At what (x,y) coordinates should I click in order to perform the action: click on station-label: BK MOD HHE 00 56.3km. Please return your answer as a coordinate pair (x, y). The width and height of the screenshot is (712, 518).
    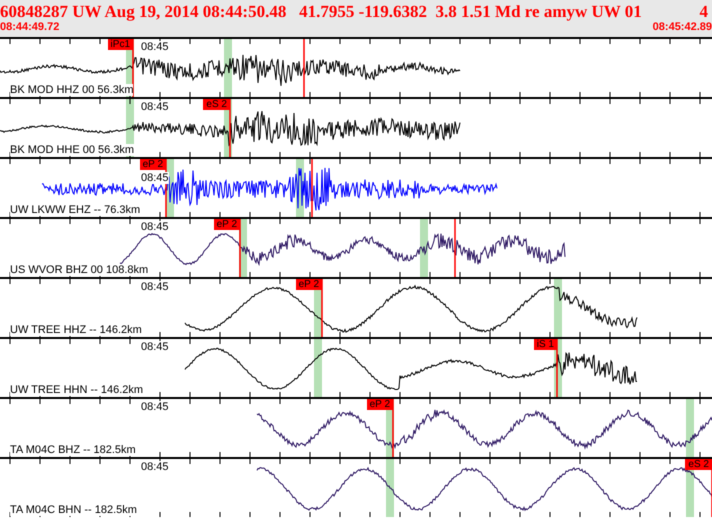
    Looking at the image, I should click on (72, 150).